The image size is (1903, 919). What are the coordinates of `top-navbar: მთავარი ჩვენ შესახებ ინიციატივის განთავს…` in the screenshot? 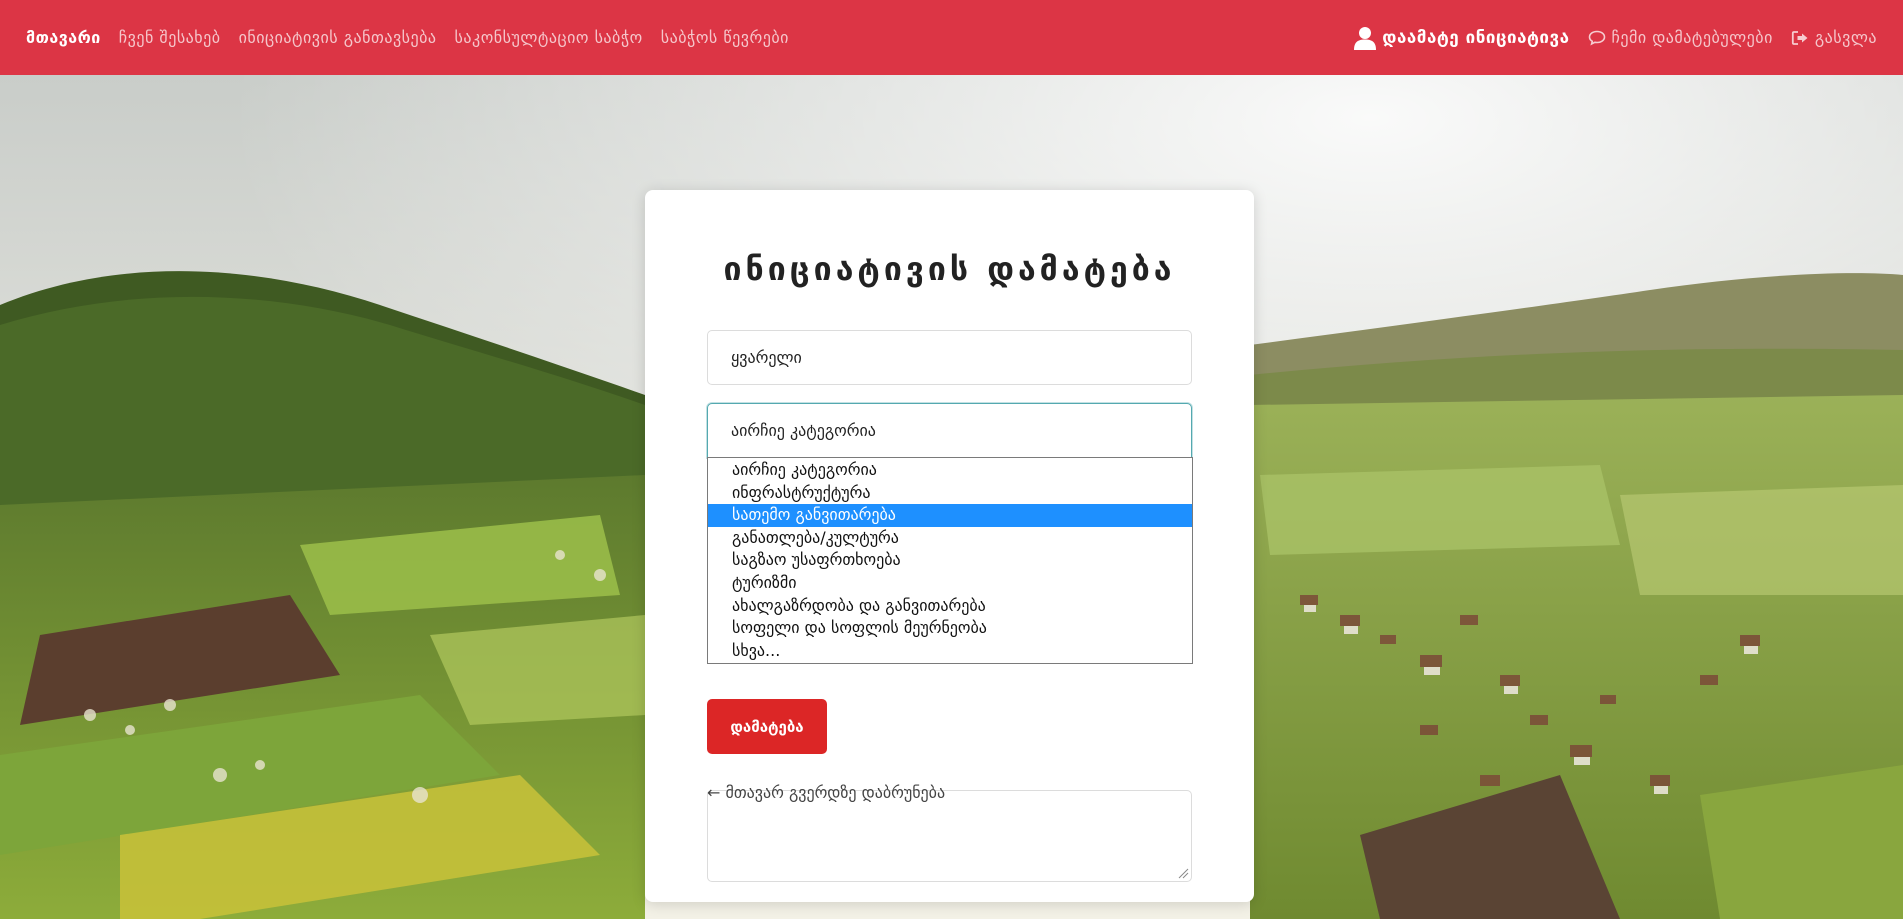 It's located at (951, 37).